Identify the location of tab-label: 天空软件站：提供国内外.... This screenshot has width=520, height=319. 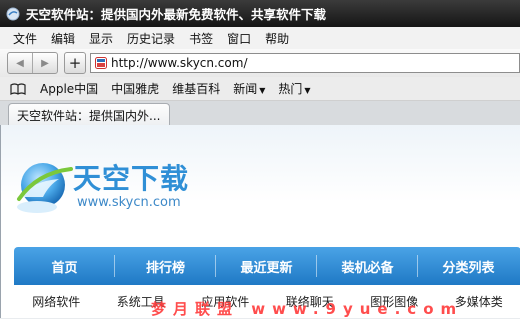
(88, 116).